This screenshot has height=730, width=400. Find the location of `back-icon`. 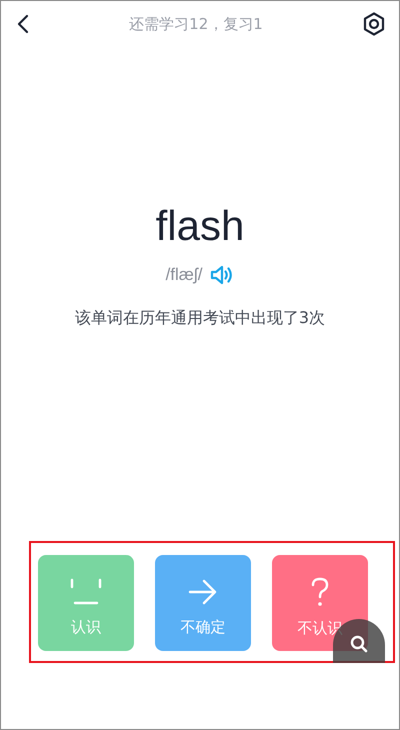

back-icon is located at coordinates (23, 24).